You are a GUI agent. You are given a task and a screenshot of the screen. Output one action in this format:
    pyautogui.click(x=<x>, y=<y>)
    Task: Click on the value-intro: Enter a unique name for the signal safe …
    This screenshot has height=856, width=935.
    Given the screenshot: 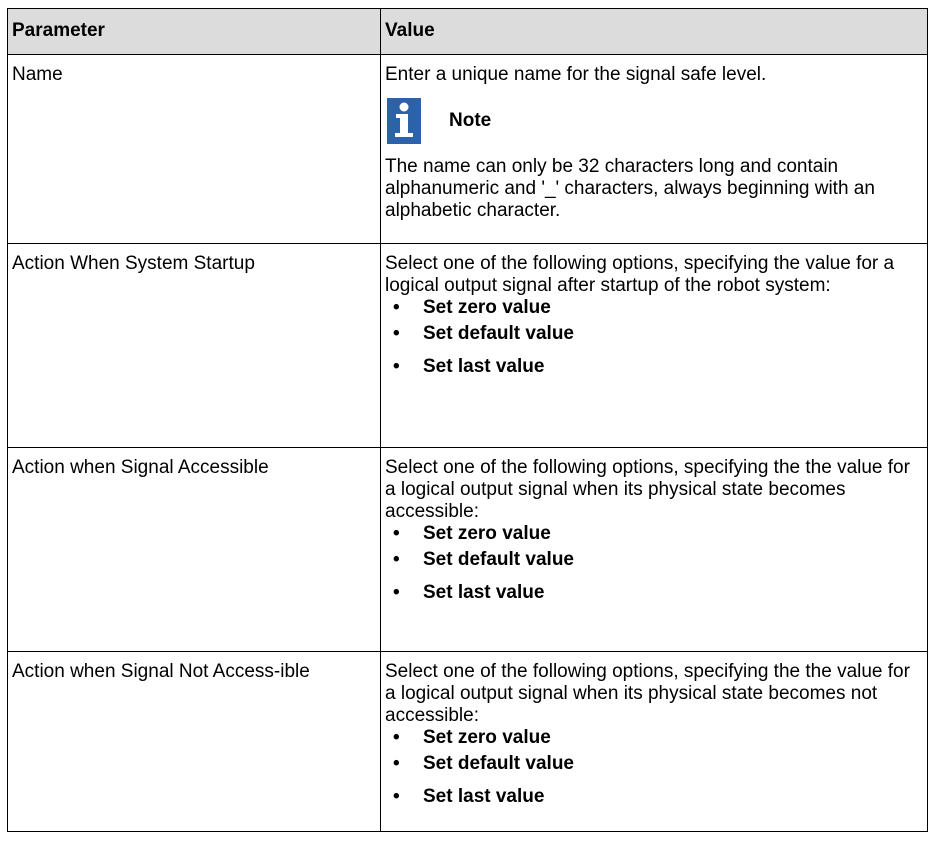 What is the action you would take?
    pyautogui.click(x=576, y=74)
    